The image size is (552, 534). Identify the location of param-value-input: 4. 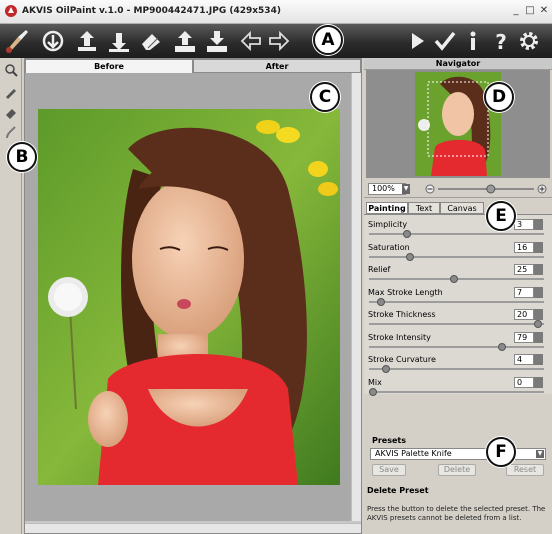
(524, 359).